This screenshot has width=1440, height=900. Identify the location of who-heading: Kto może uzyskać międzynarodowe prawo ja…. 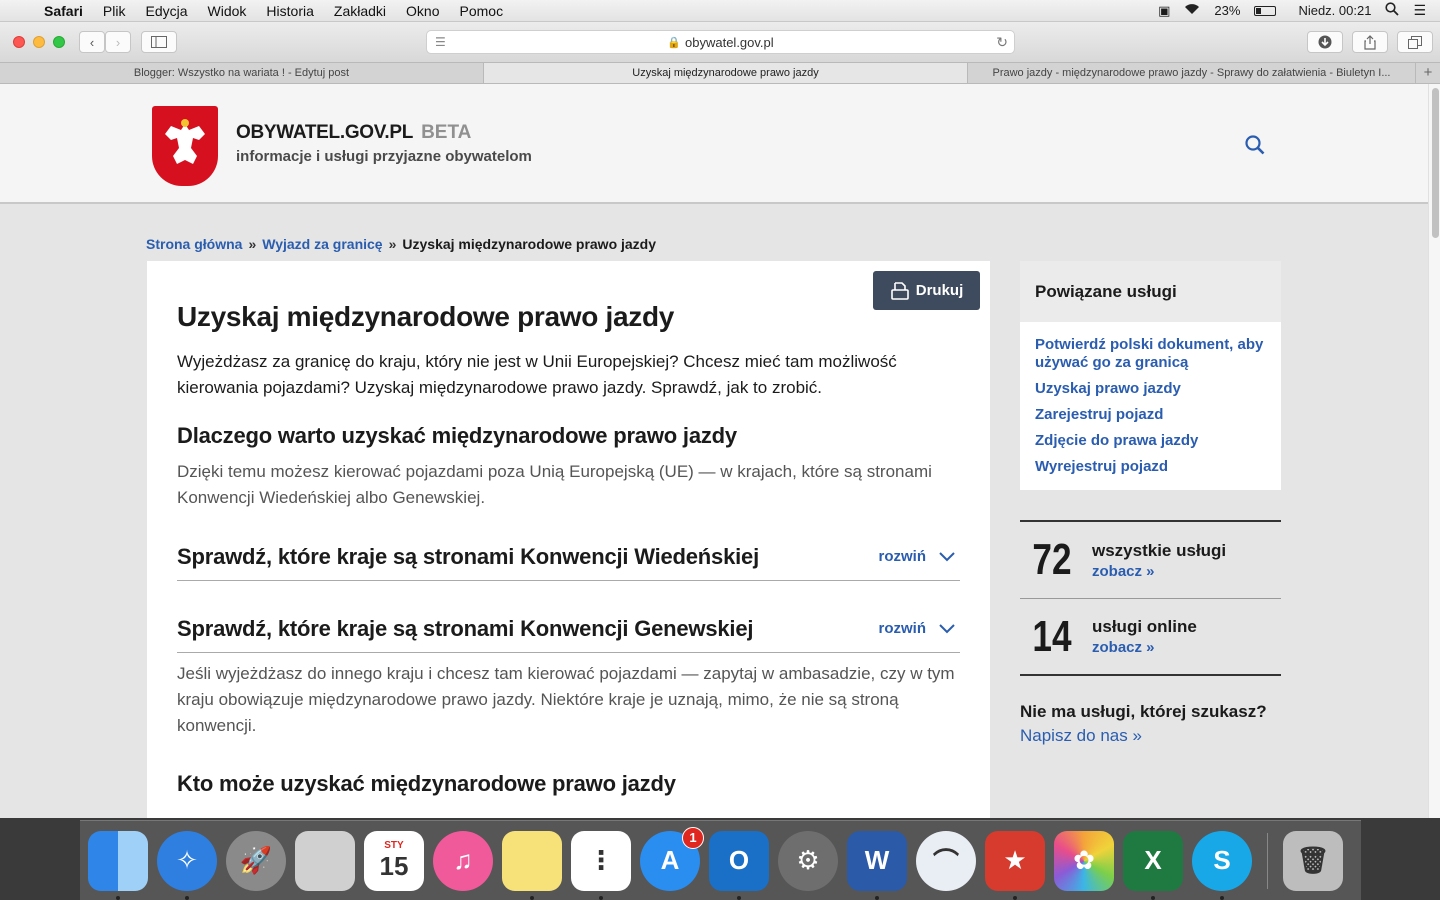
(426, 783).